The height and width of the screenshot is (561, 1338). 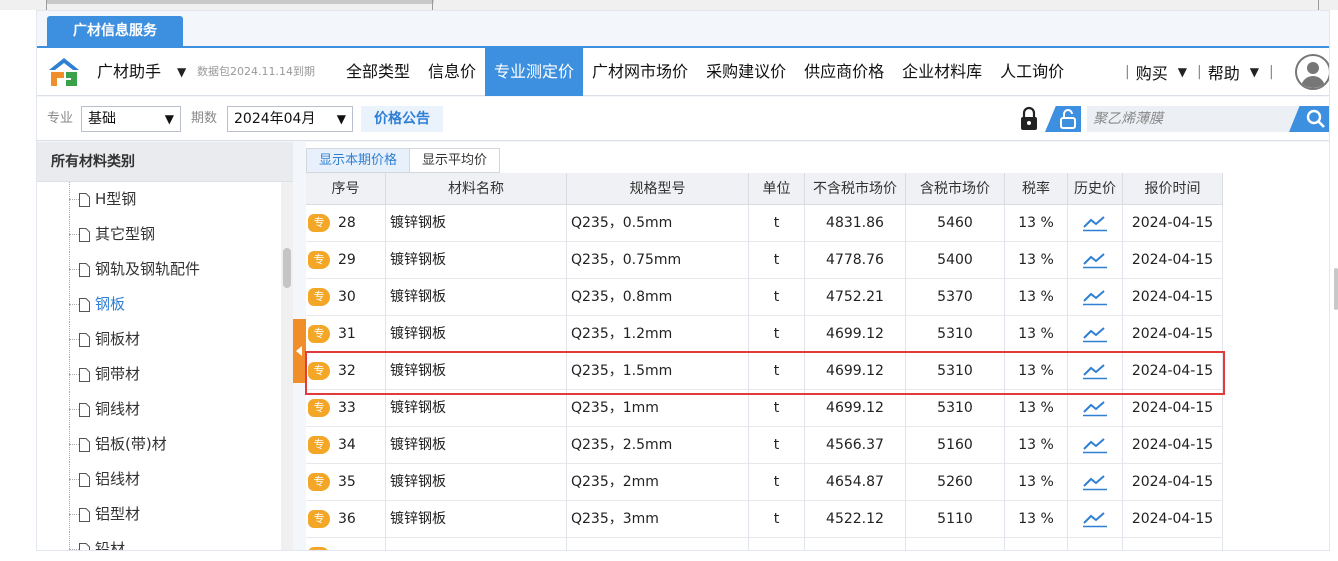 What do you see at coordinates (1336, 289) in the screenshot?
I see `page-scrollbar-thumb` at bounding box center [1336, 289].